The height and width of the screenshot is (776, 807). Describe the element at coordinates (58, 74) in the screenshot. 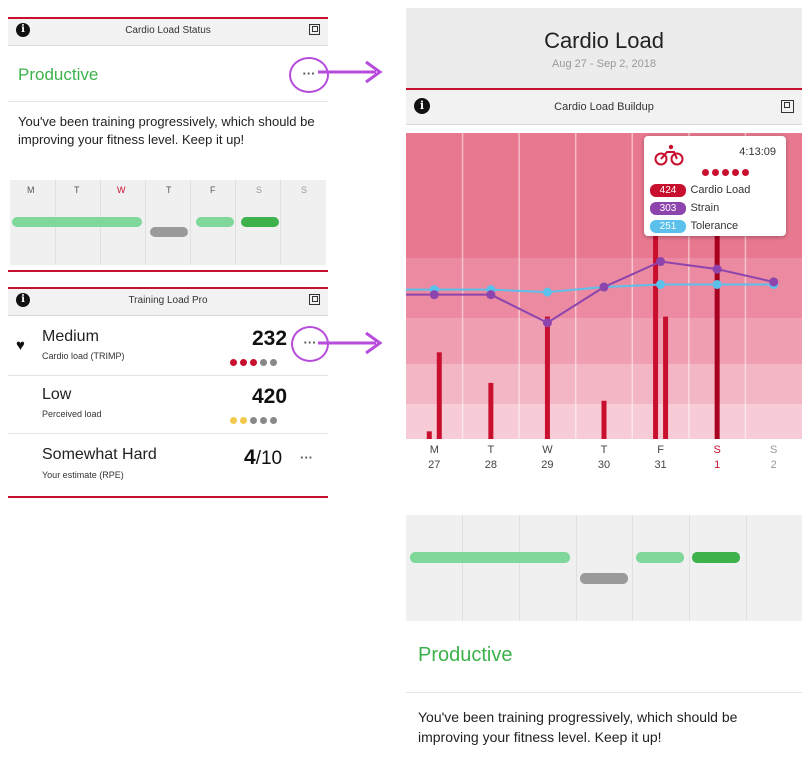

I see `status-label: Productive` at that location.